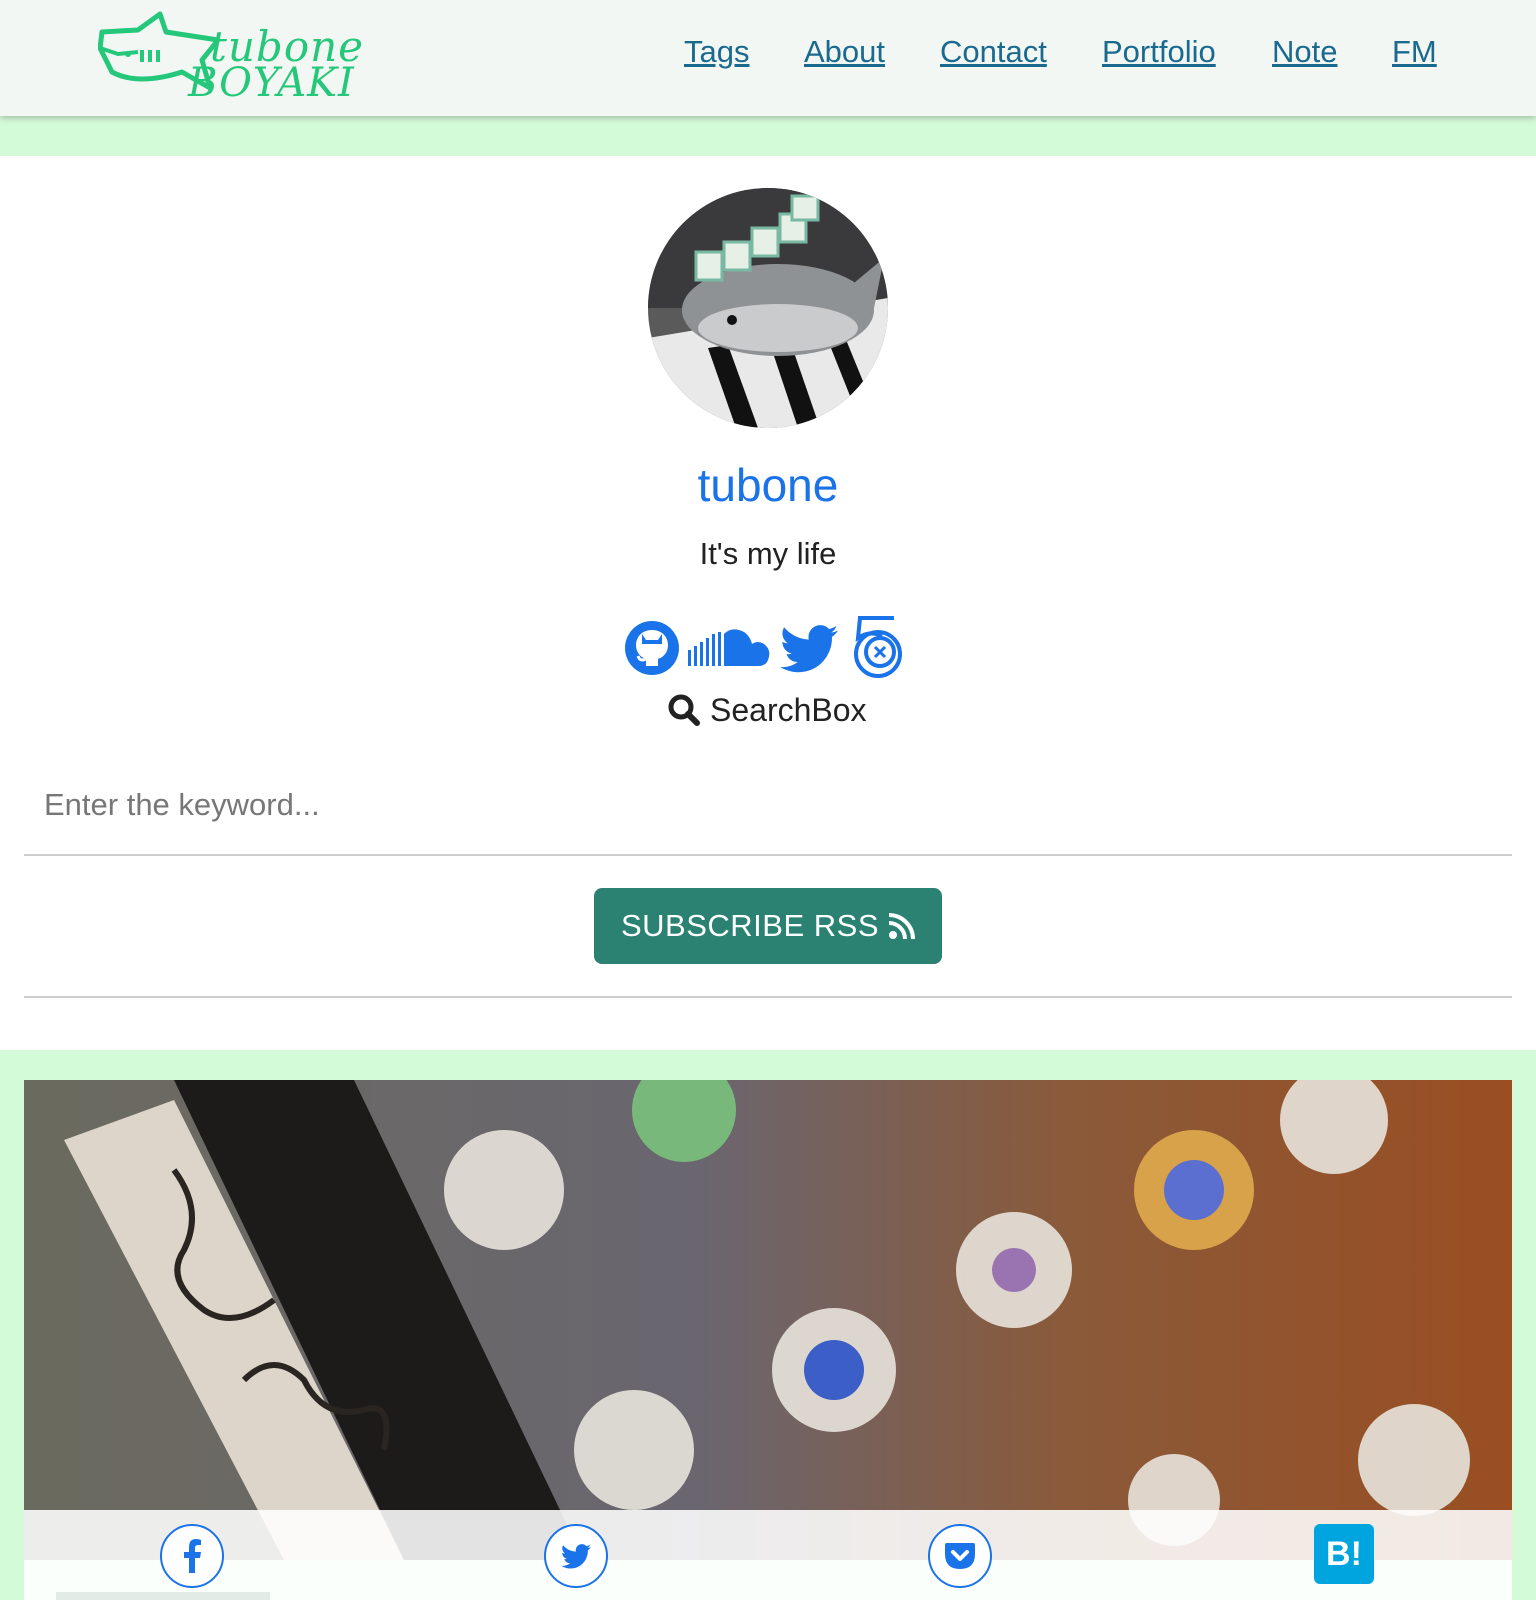 The width and height of the screenshot is (1536, 1600). Describe the element at coordinates (902, 926) in the screenshot. I see `rss-icon` at that location.